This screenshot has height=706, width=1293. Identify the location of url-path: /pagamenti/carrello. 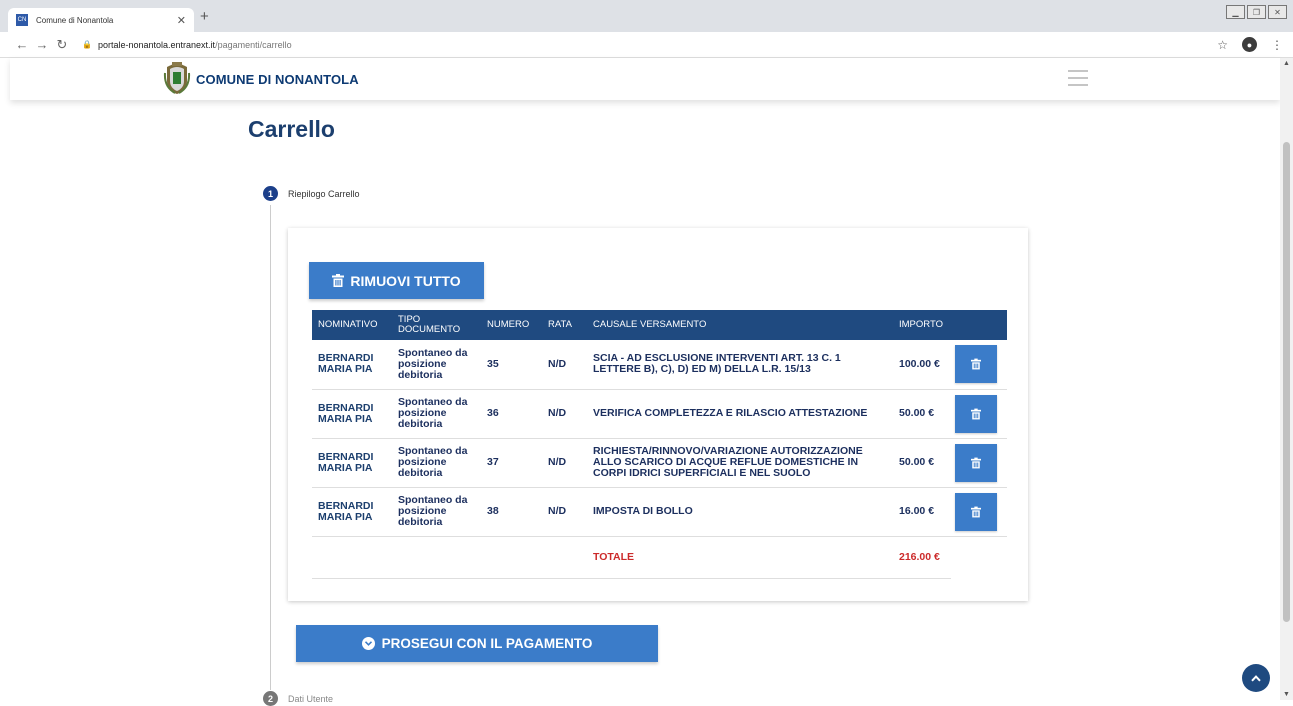
(253, 44).